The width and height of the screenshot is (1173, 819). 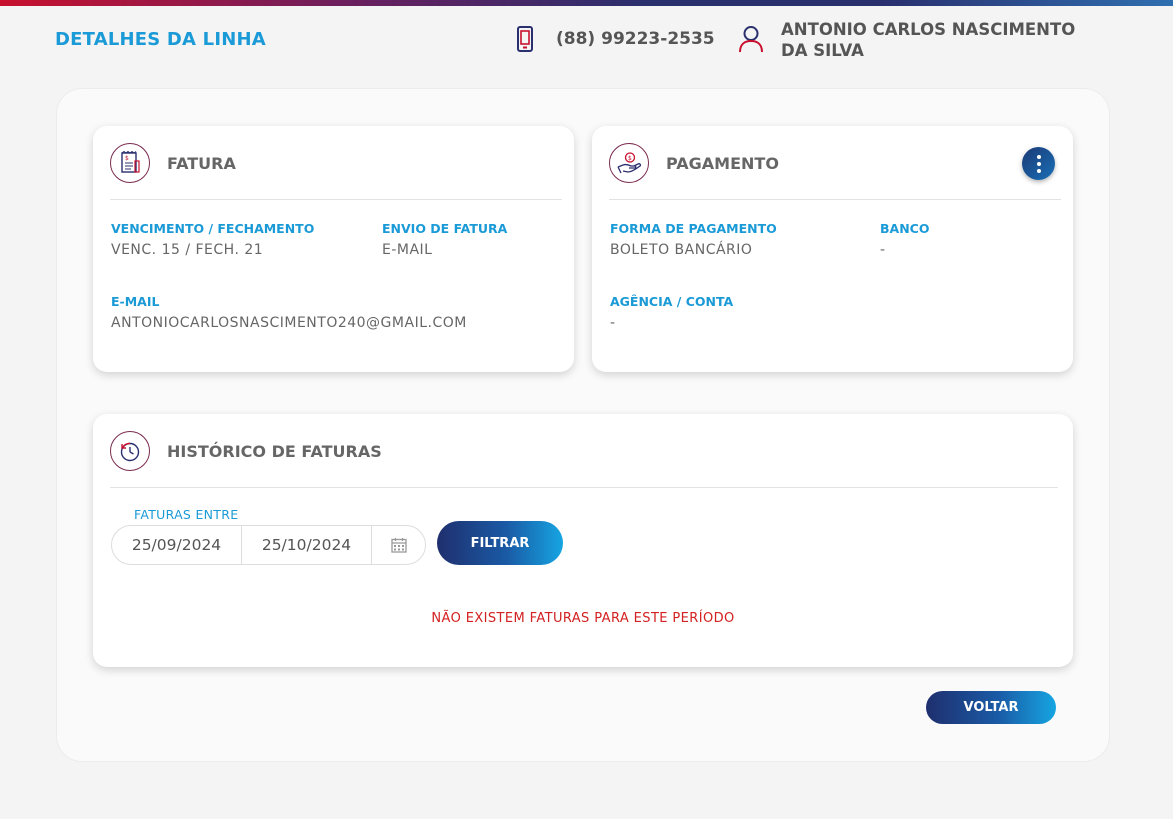 I want to click on empty-state-message: NÃO EXISTEM FATURAS PARA ESTE PERÍODO, so click(x=583, y=618).